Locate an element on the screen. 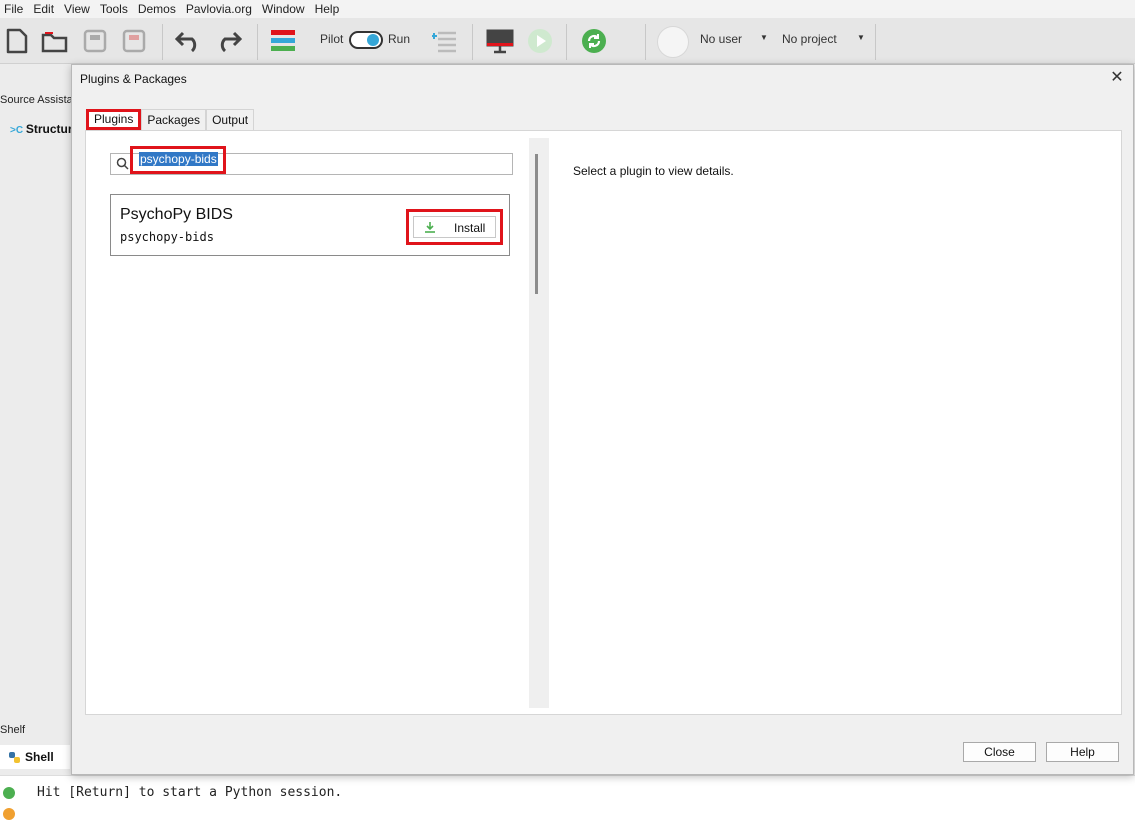 The width and height of the screenshot is (1135, 839). menu-tools: Tools is located at coordinates (115, 9).